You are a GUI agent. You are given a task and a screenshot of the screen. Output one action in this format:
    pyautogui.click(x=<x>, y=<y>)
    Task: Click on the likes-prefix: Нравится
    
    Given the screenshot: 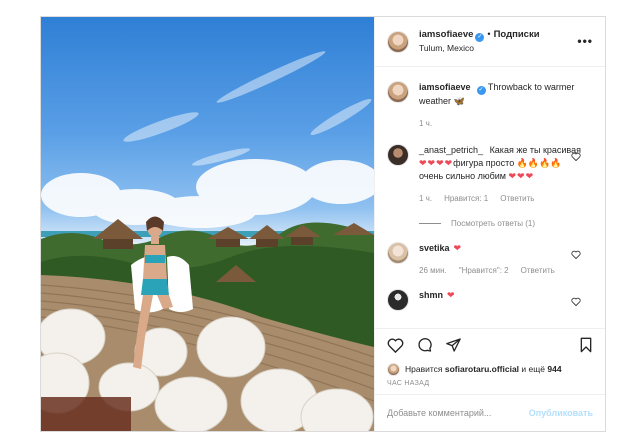 What is the action you would take?
    pyautogui.click(x=424, y=369)
    